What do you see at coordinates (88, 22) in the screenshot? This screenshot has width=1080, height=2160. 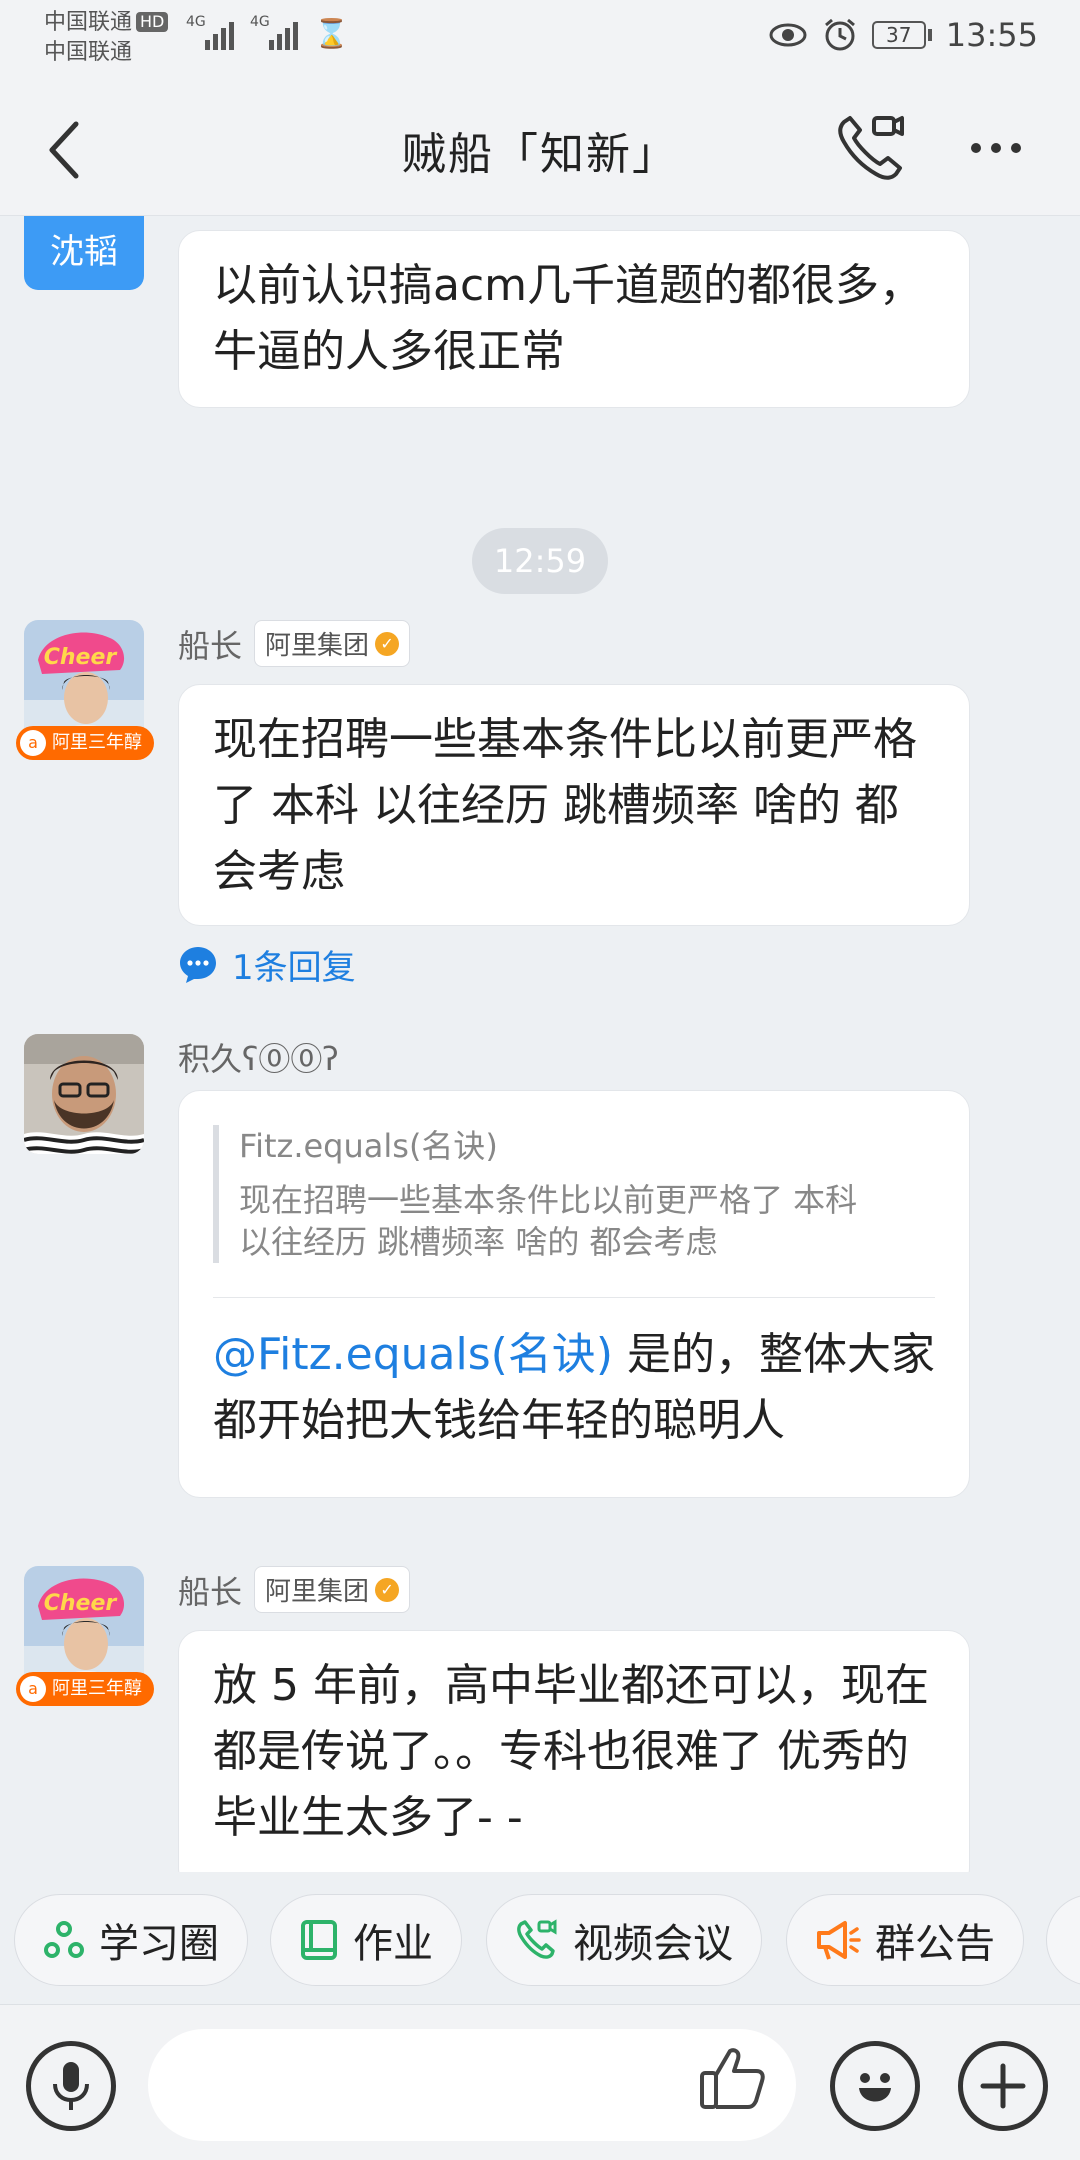 I see `carrier-1: 中国联通` at bounding box center [88, 22].